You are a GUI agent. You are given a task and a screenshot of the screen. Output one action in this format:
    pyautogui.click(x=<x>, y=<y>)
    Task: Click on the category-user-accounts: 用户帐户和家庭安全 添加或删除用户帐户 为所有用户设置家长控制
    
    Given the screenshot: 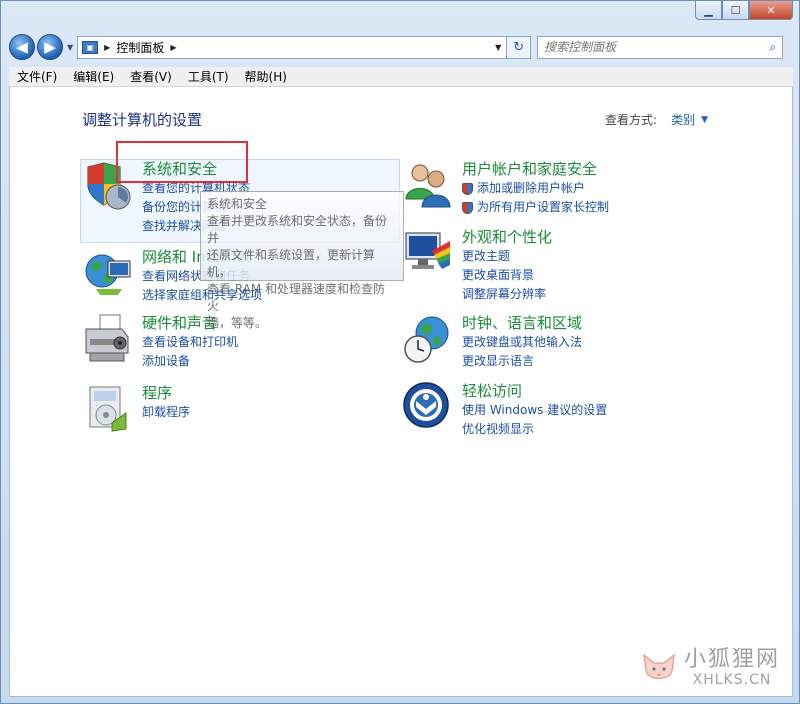 What is the action you would take?
    pyautogui.click(x=505, y=188)
    